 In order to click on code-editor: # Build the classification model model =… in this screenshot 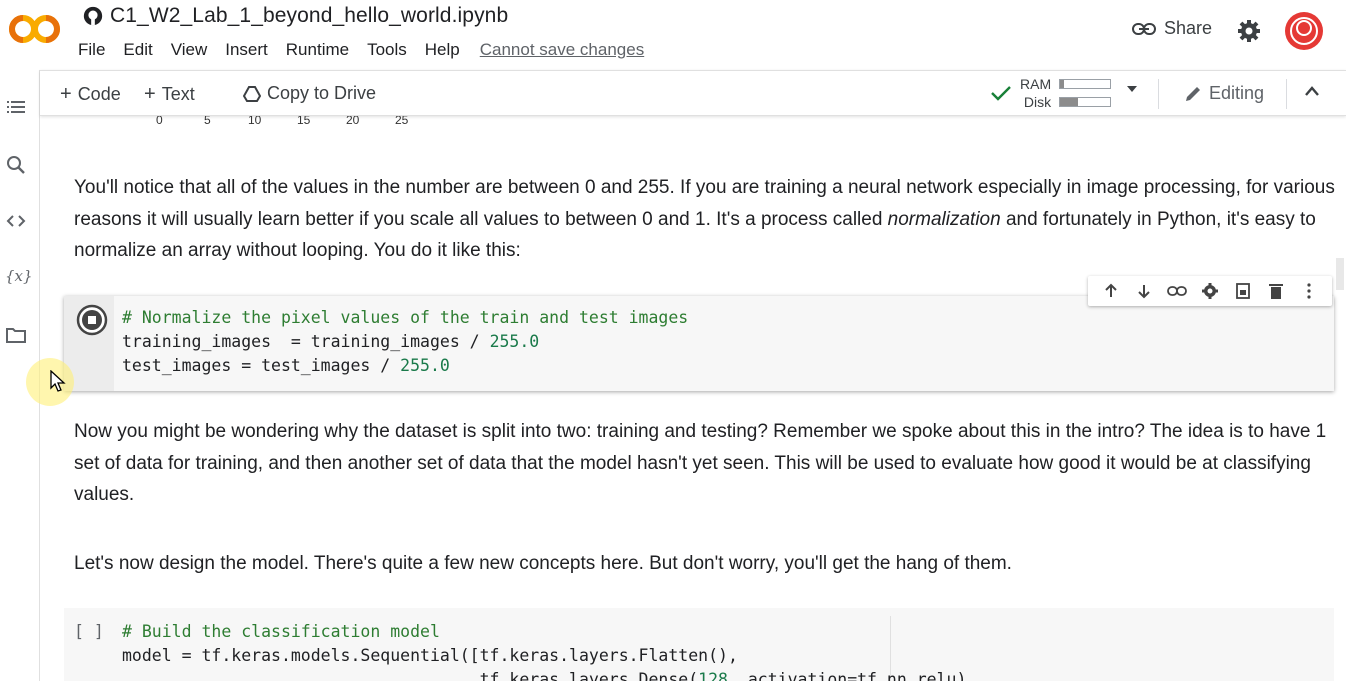, I will do `click(549, 650)`.